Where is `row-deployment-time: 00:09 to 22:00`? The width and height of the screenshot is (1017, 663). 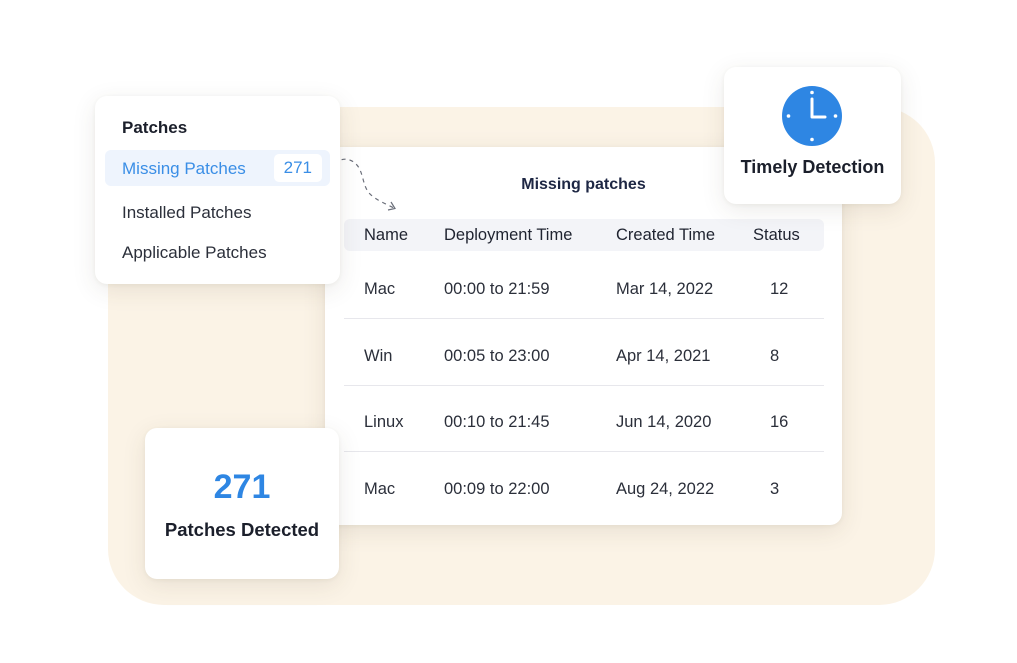 row-deployment-time: 00:09 to 22:00 is located at coordinates (497, 489).